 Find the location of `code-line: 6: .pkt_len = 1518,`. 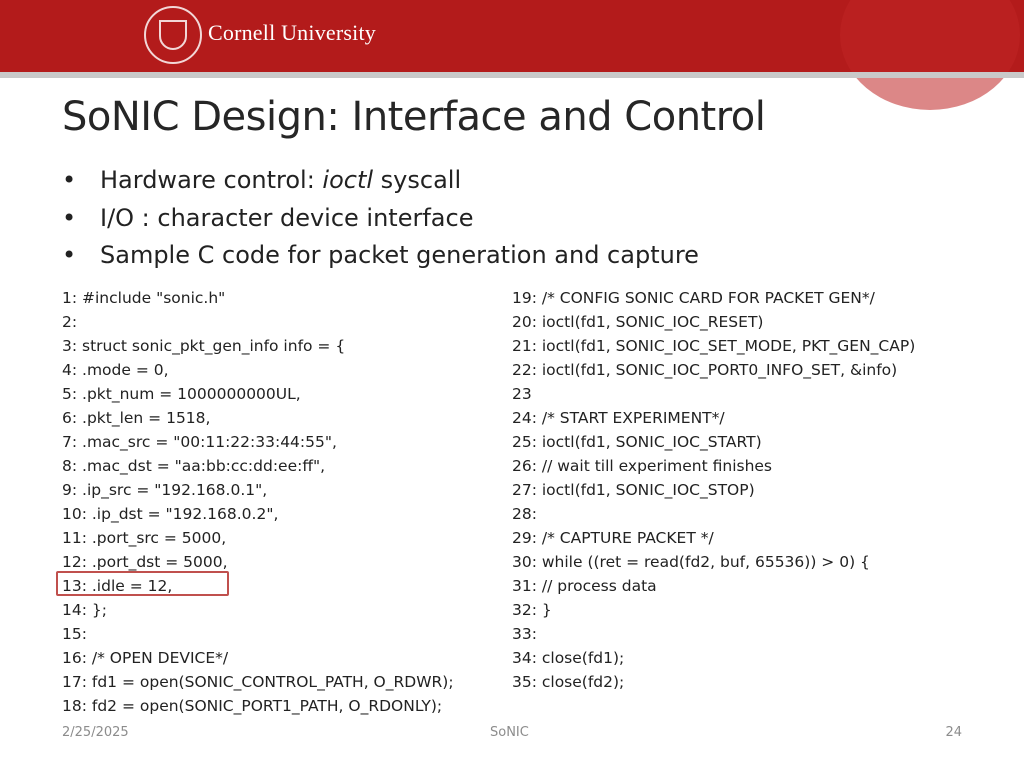

code-line: 6: .pkt_len = 1518, is located at coordinates (136, 418).